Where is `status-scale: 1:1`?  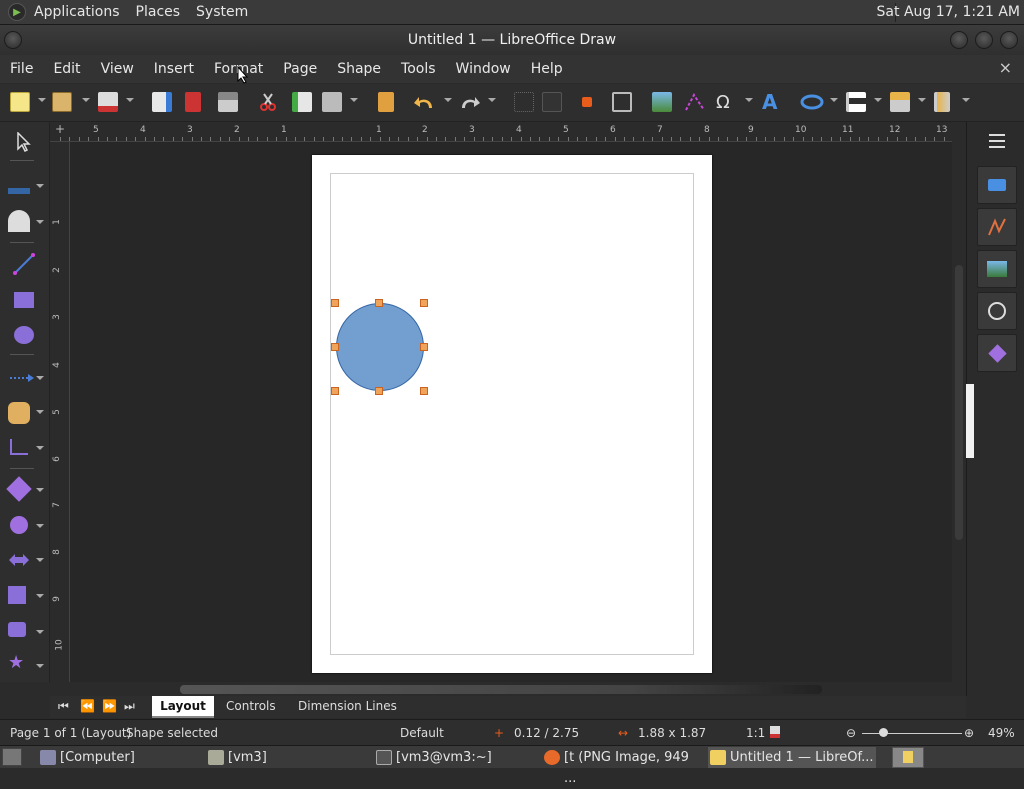
status-scale: 1:1 is located at coordinates (755, 733).